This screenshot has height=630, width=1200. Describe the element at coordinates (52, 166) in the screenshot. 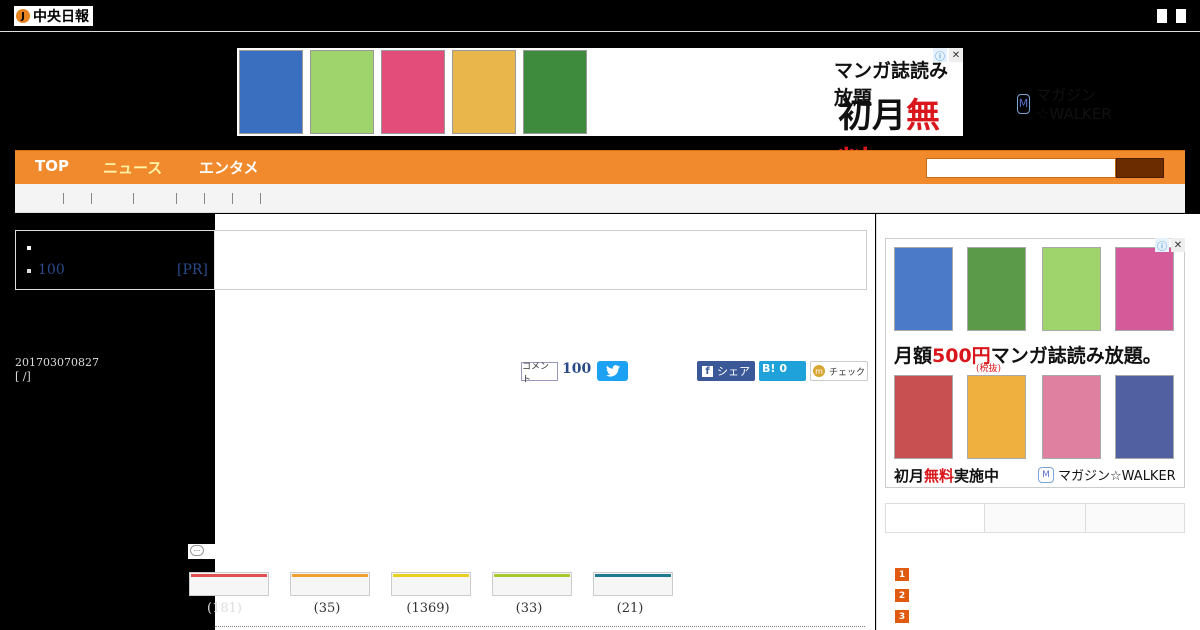

I see `nav-item-top: TOP` at that location.